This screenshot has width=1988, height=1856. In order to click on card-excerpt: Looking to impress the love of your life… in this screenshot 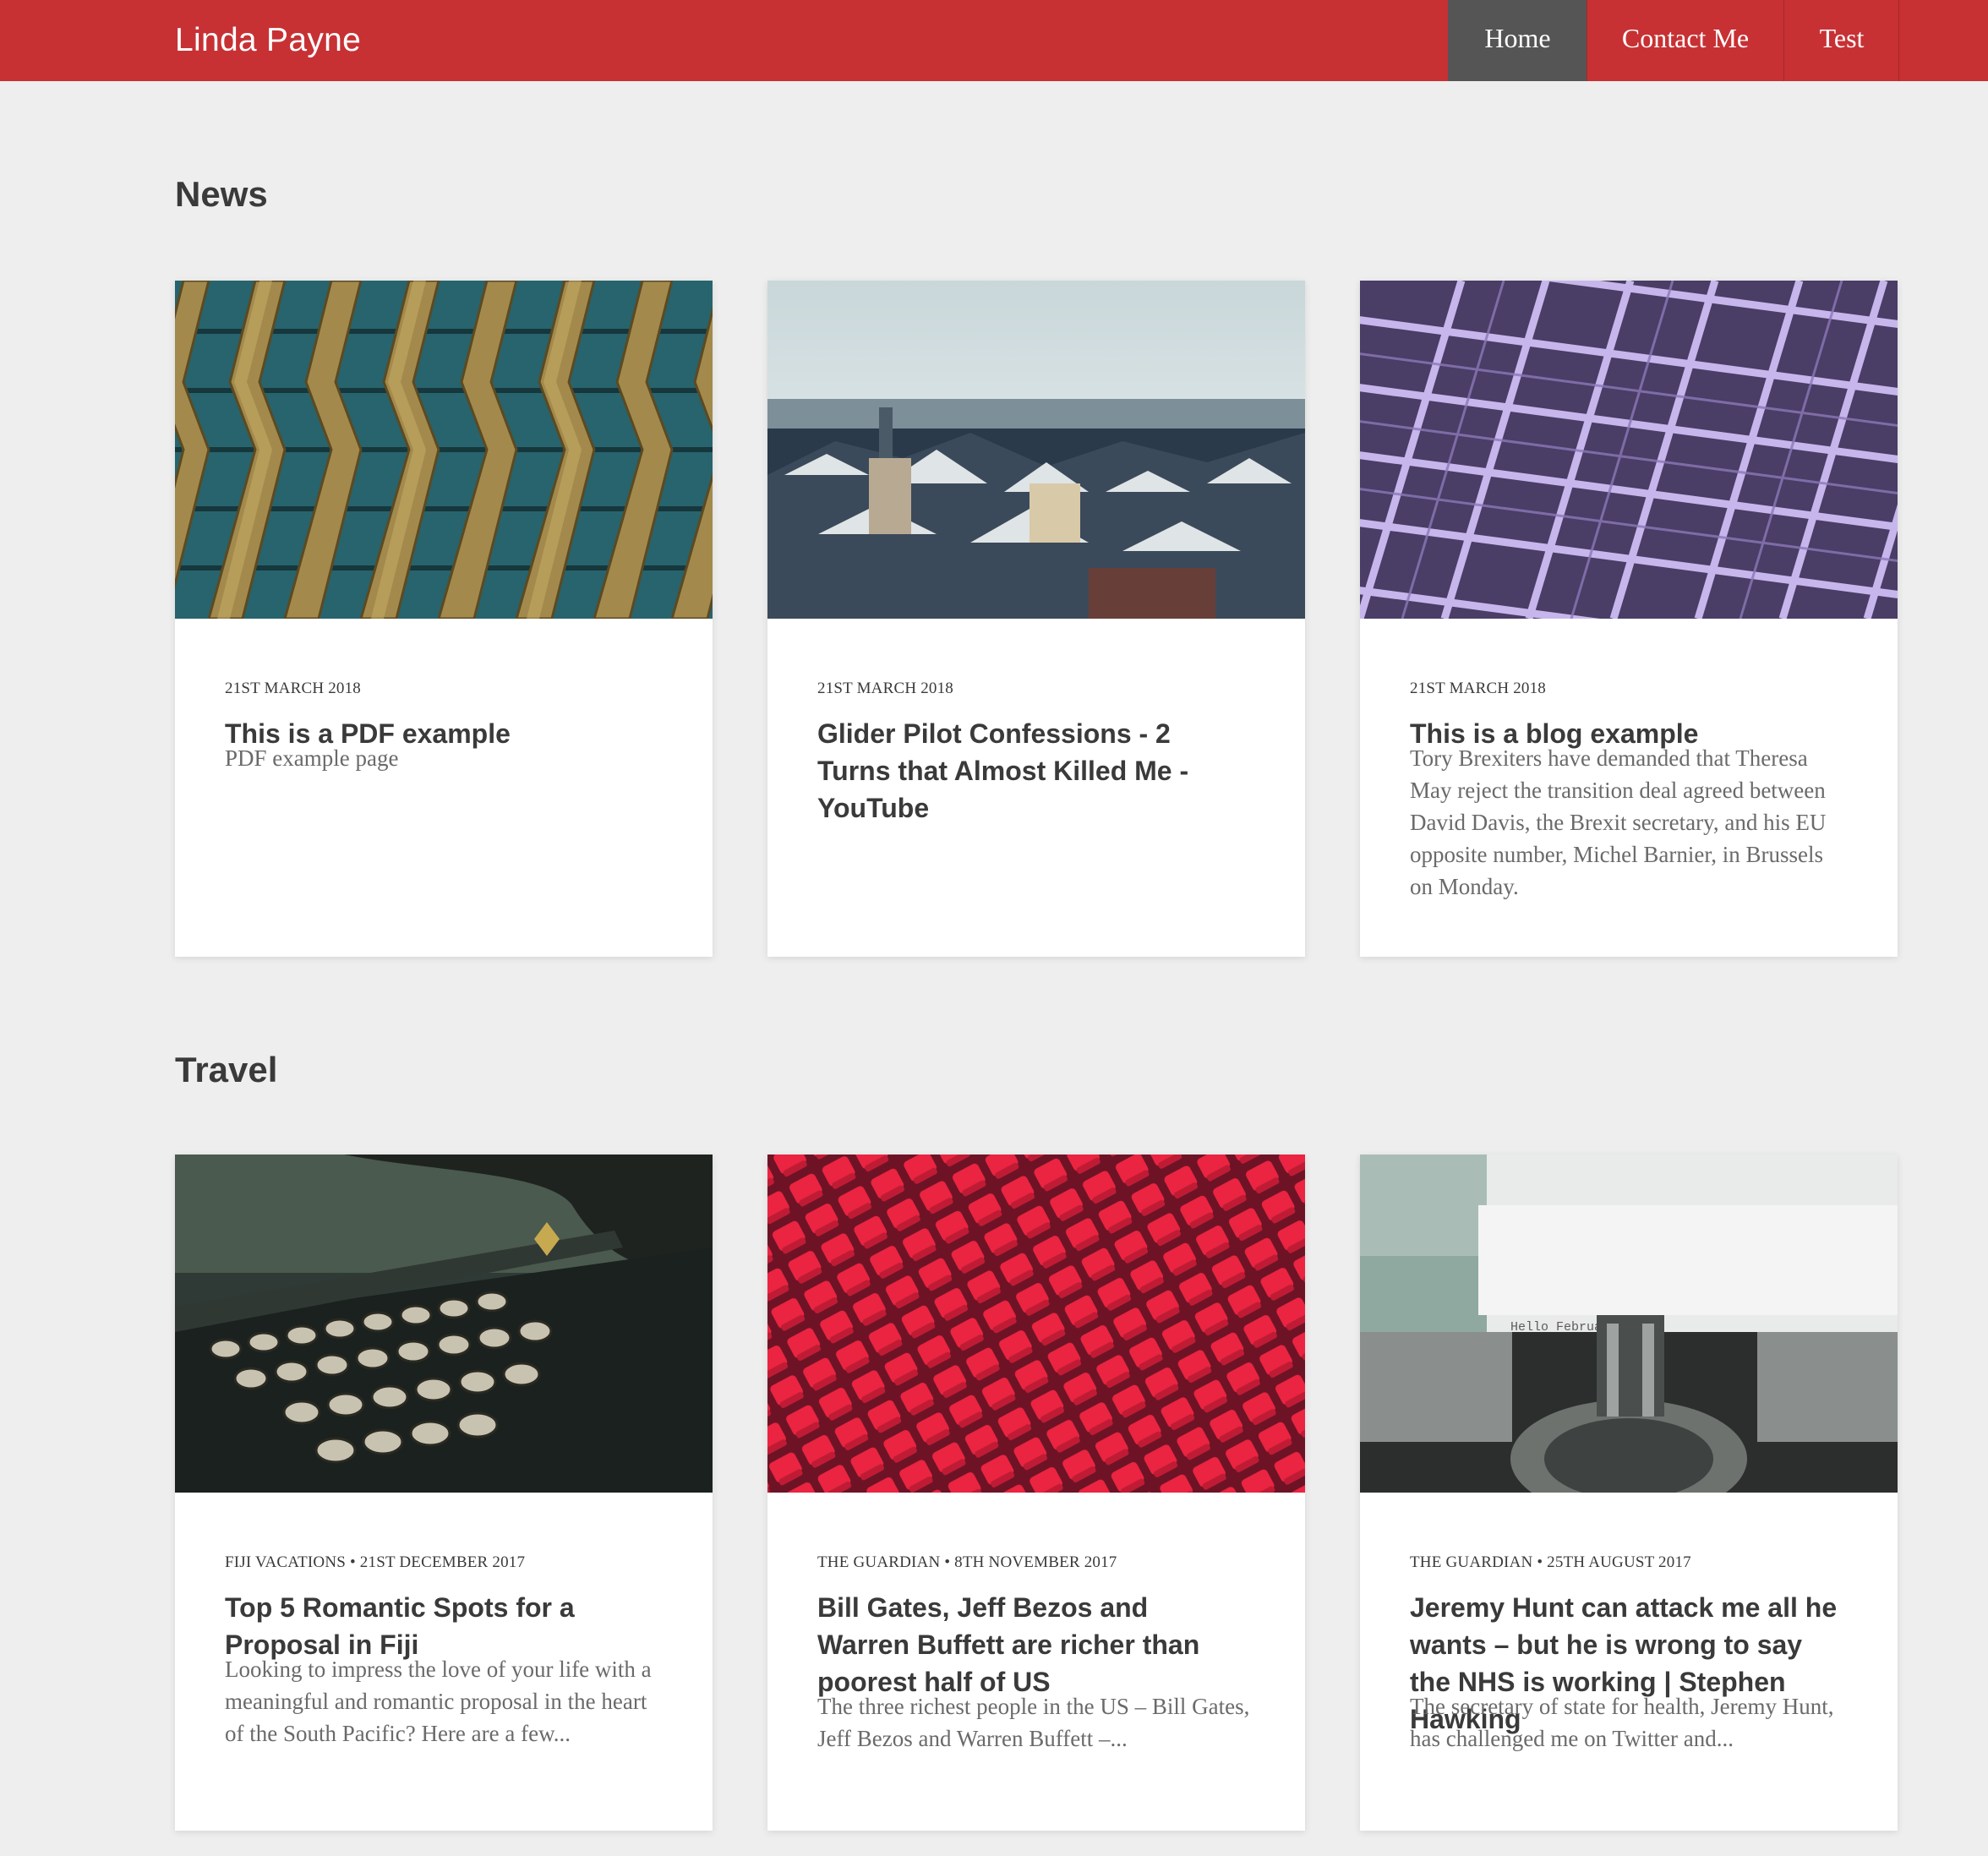, I will do `click(438, 1701)`.